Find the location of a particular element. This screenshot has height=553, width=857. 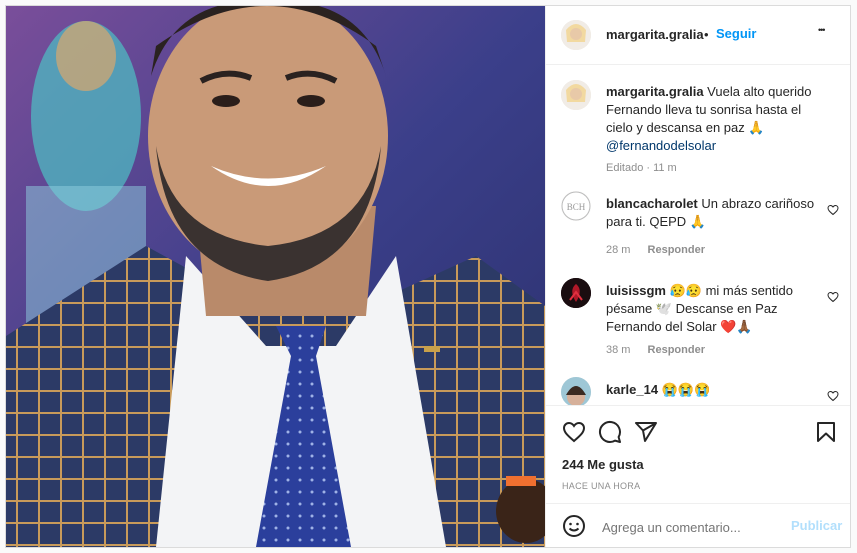

comment-time: 38 m is located at coordinates (618, 350).